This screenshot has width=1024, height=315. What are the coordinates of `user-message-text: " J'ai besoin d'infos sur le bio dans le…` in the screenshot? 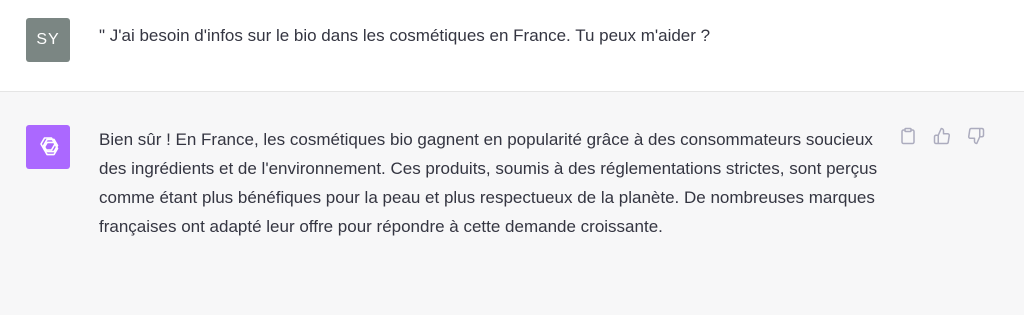 It's located at (405, 35).